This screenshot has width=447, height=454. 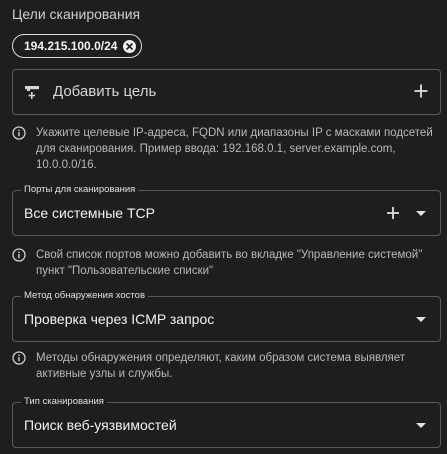 What do you see at coordinates (119, 319) in the screenshot?
I see `host-discovery-value: Проверка через ICMP запрос` at bounding box center [119, 319].